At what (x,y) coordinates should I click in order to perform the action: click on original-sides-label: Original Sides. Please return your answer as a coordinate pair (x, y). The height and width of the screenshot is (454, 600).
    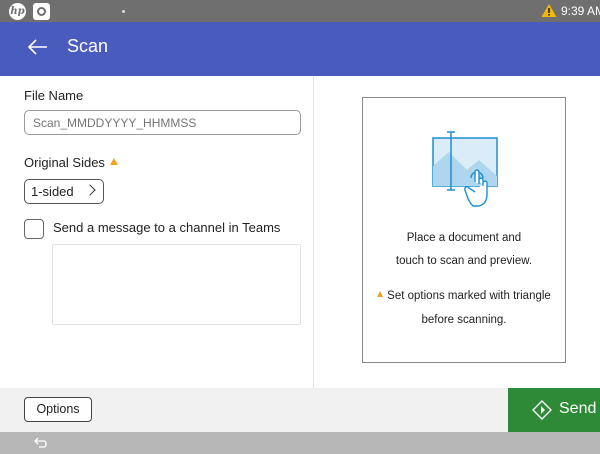
    Looking at the image, I should click on (71, 162).